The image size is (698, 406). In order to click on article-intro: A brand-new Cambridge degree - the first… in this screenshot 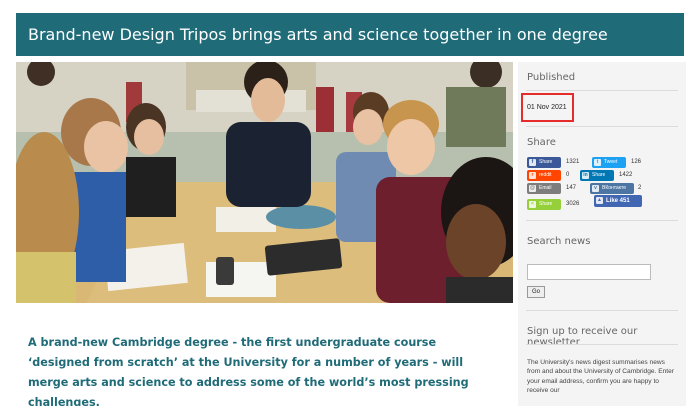, I will do `click(248, 371)`.